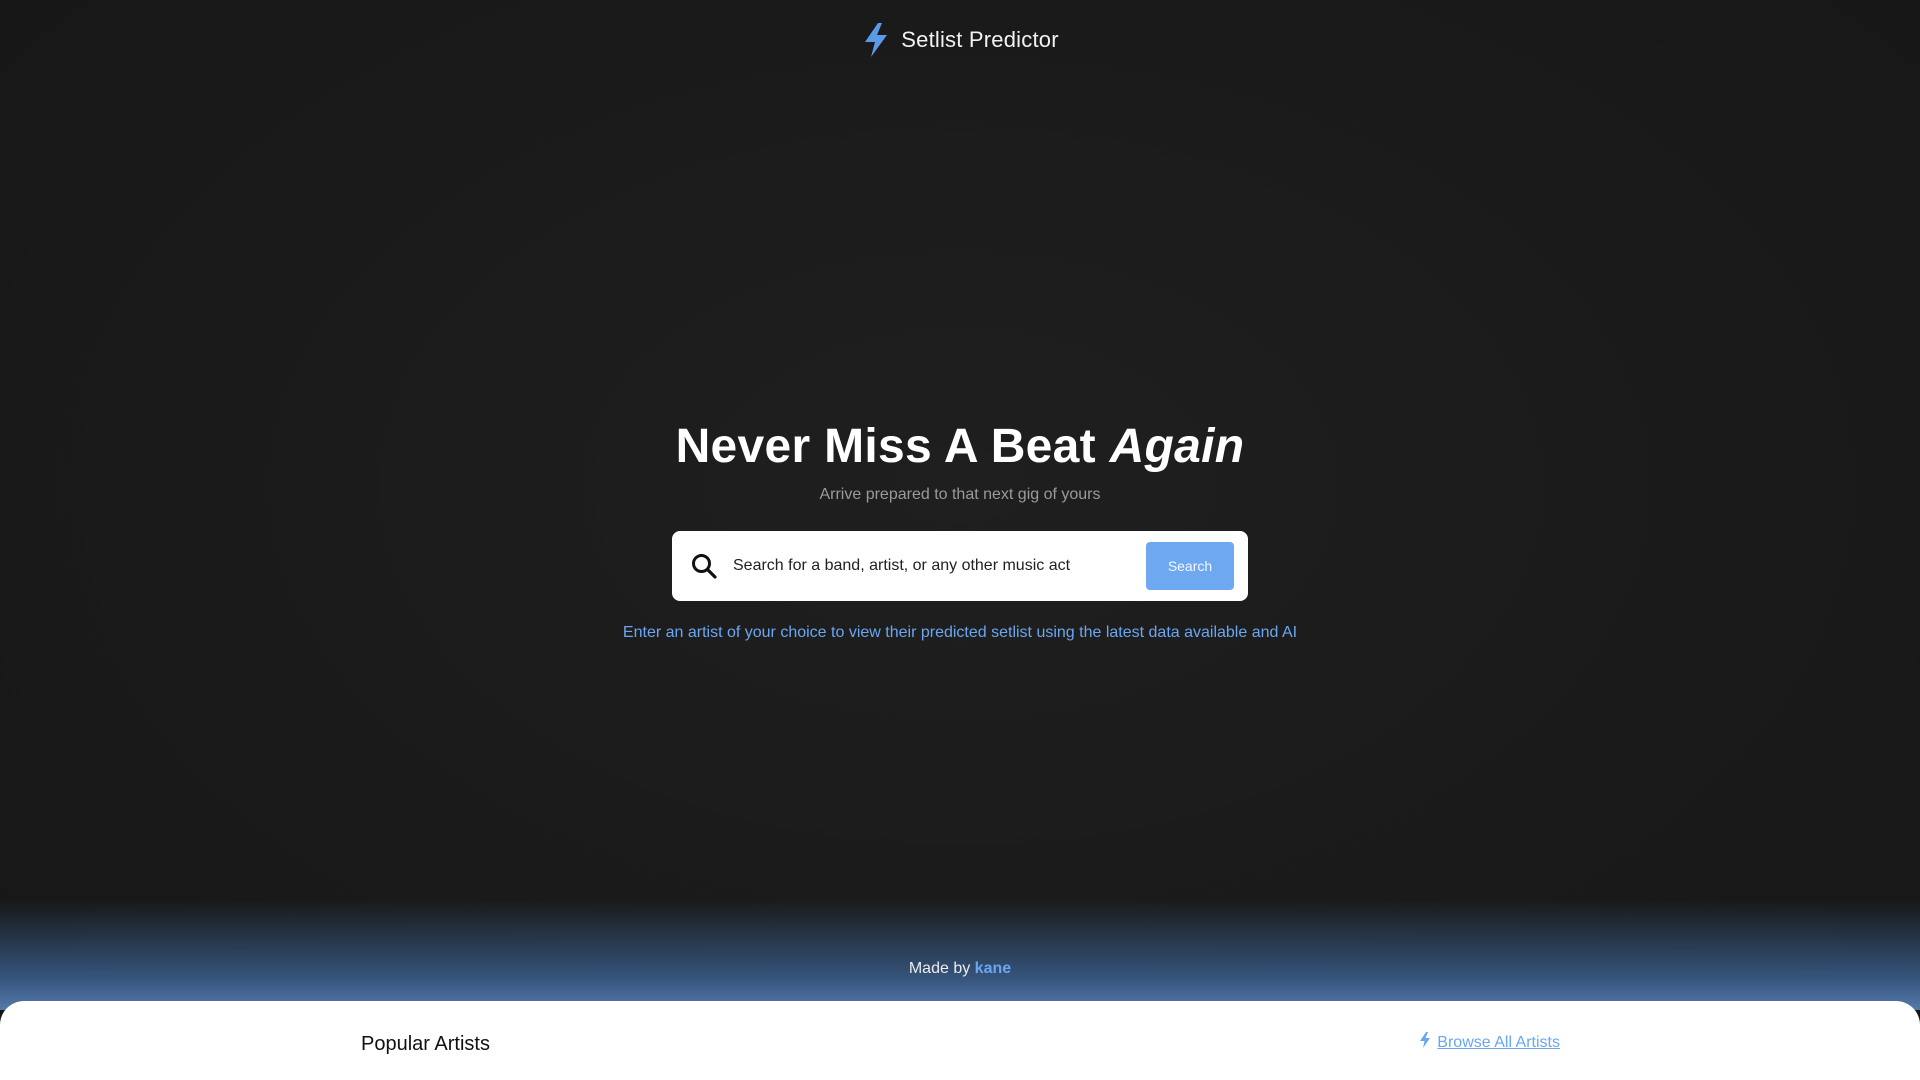 This screenshot has width=1920, height=1080. Describe the element at coordinates (960, 955) in the screenshot. I see `footer-glow` at that location.